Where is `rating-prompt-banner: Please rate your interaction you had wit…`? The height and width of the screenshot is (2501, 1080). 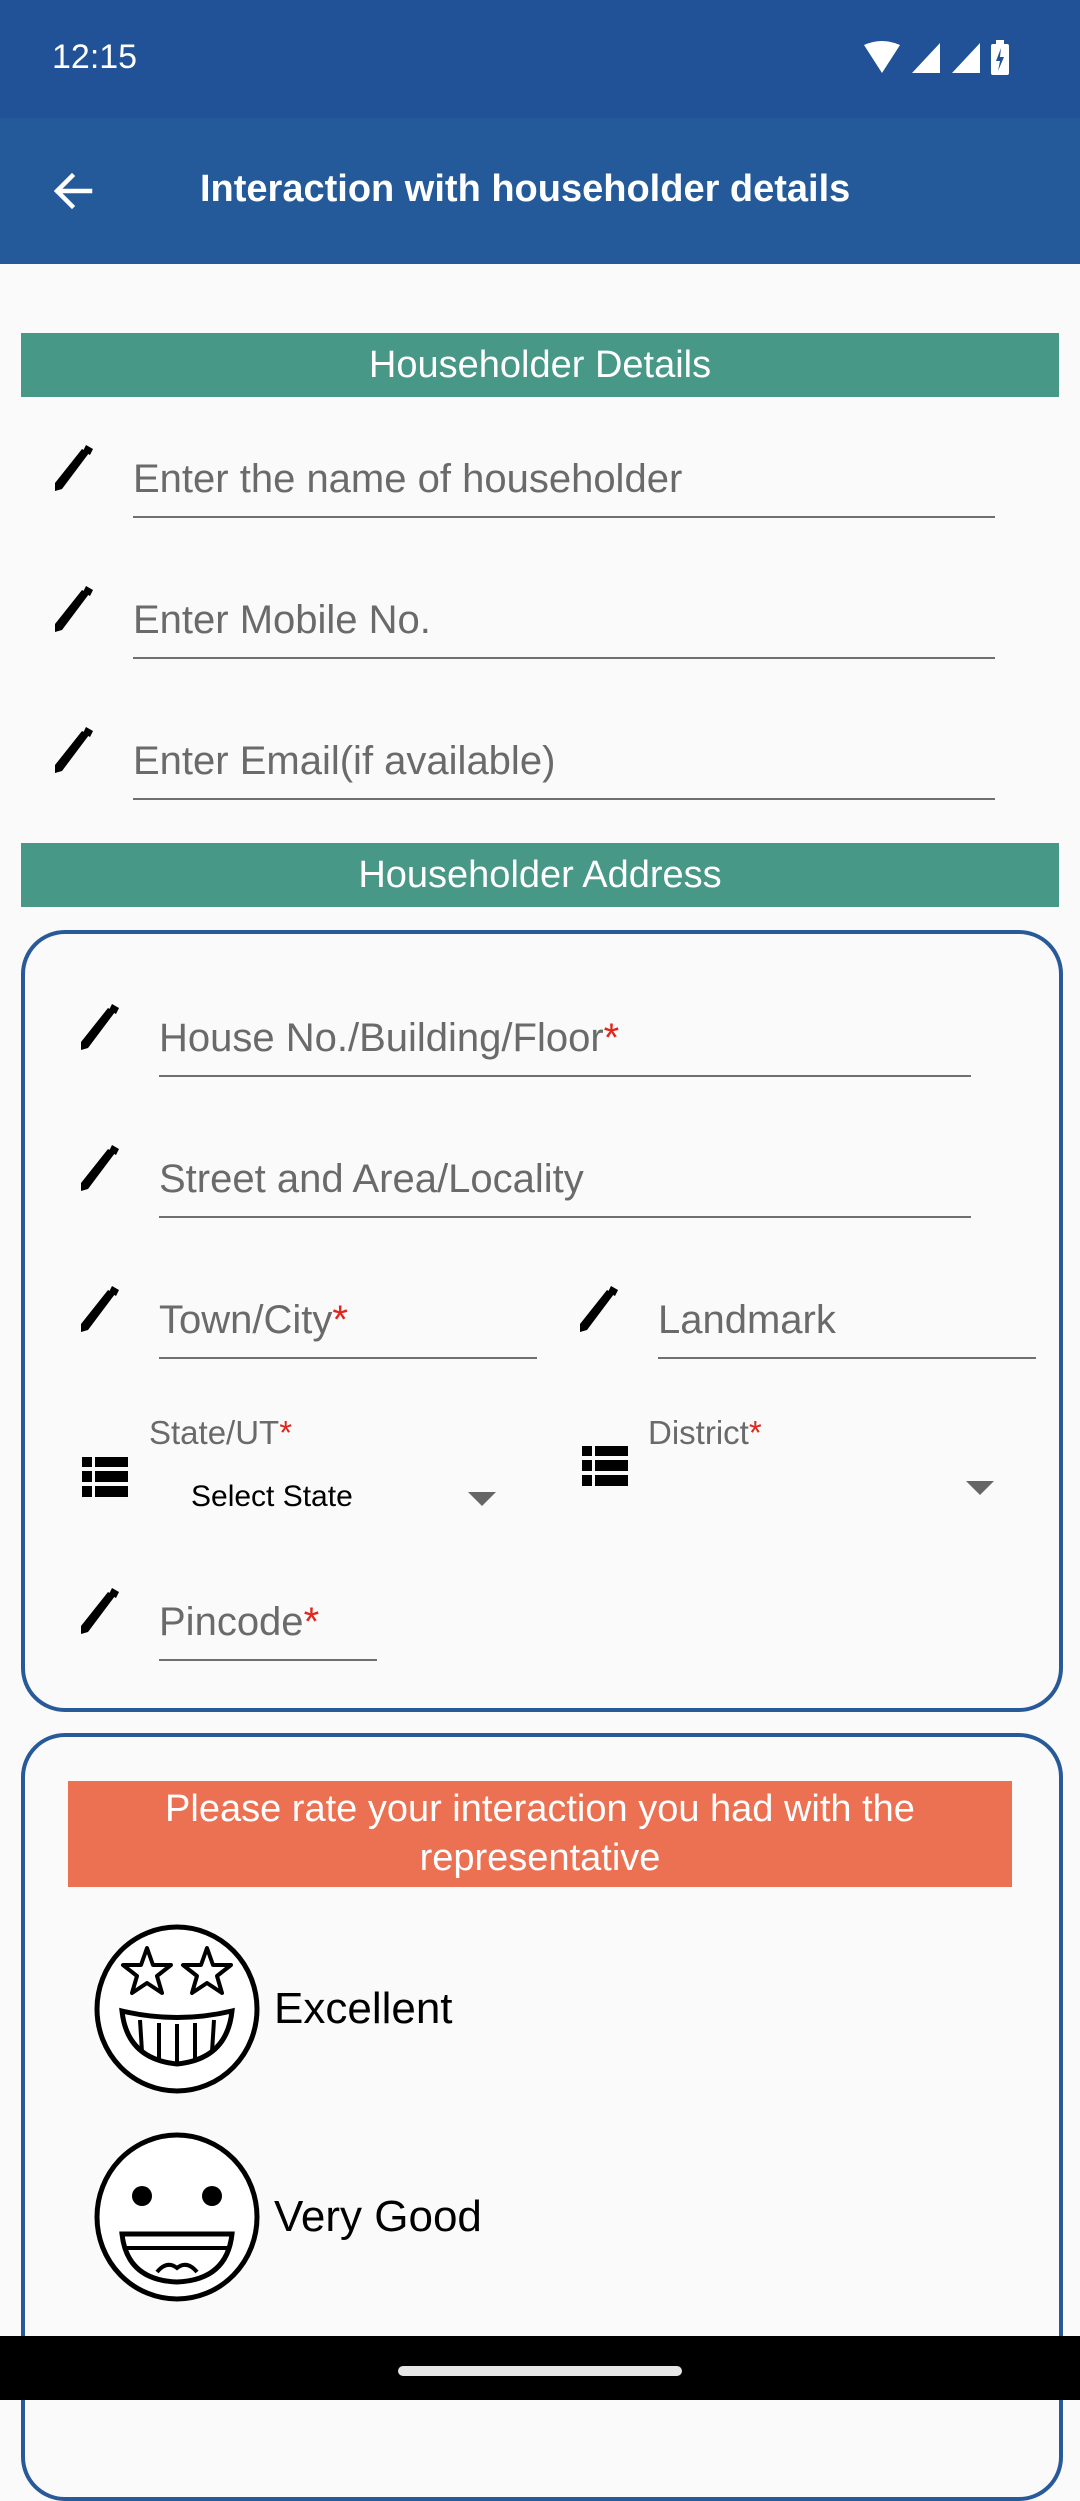
rating-prompt-banner: Please rate your interaction you had wit… is located at coordinates (540, 1834).